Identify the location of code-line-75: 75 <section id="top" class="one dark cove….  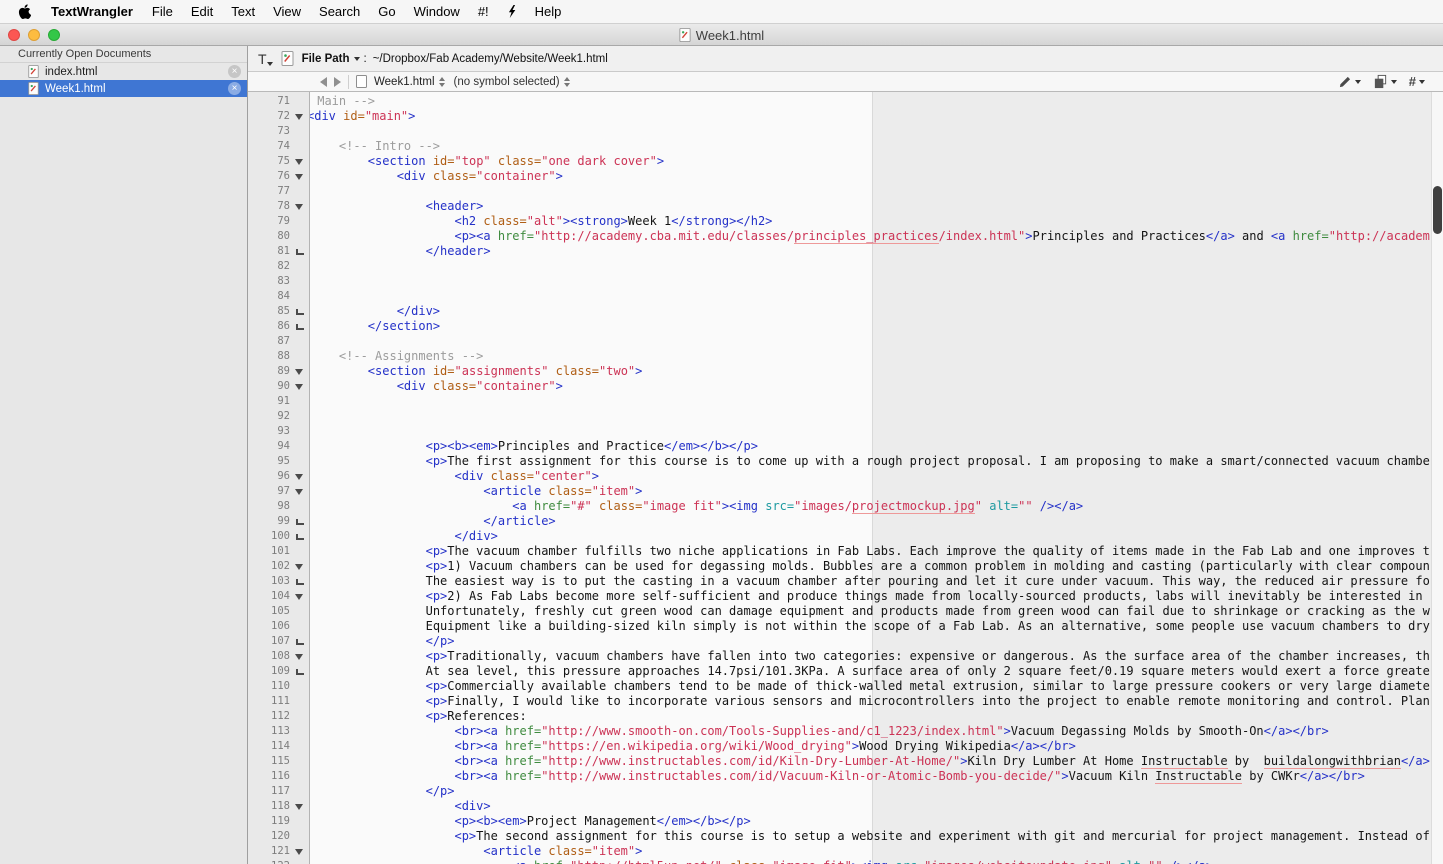
(845, 161).